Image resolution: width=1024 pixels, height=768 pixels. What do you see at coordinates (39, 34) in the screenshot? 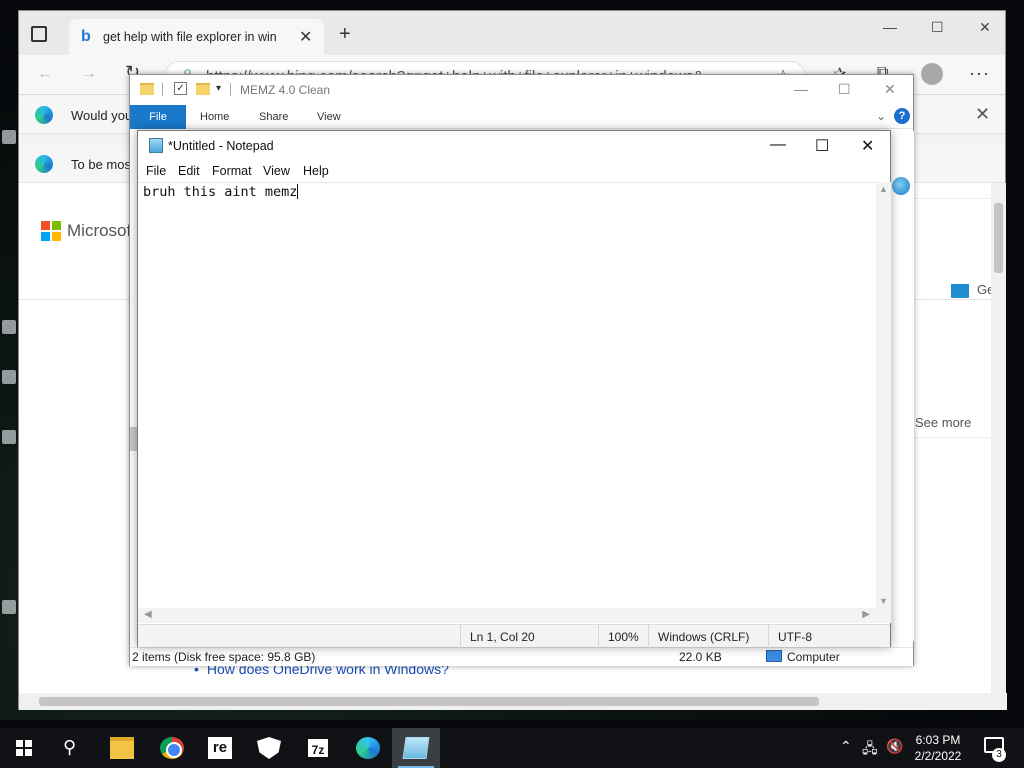
I see `tab-actions-icon` at bounding box center [39, 34].